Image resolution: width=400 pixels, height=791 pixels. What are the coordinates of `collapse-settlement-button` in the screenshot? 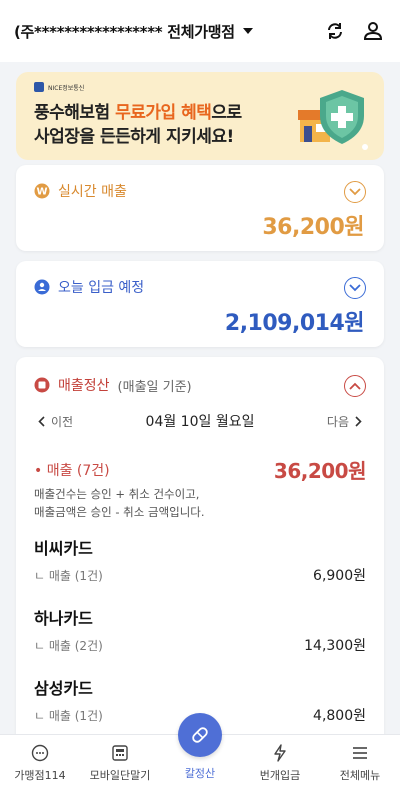 It's located at (355, 386).